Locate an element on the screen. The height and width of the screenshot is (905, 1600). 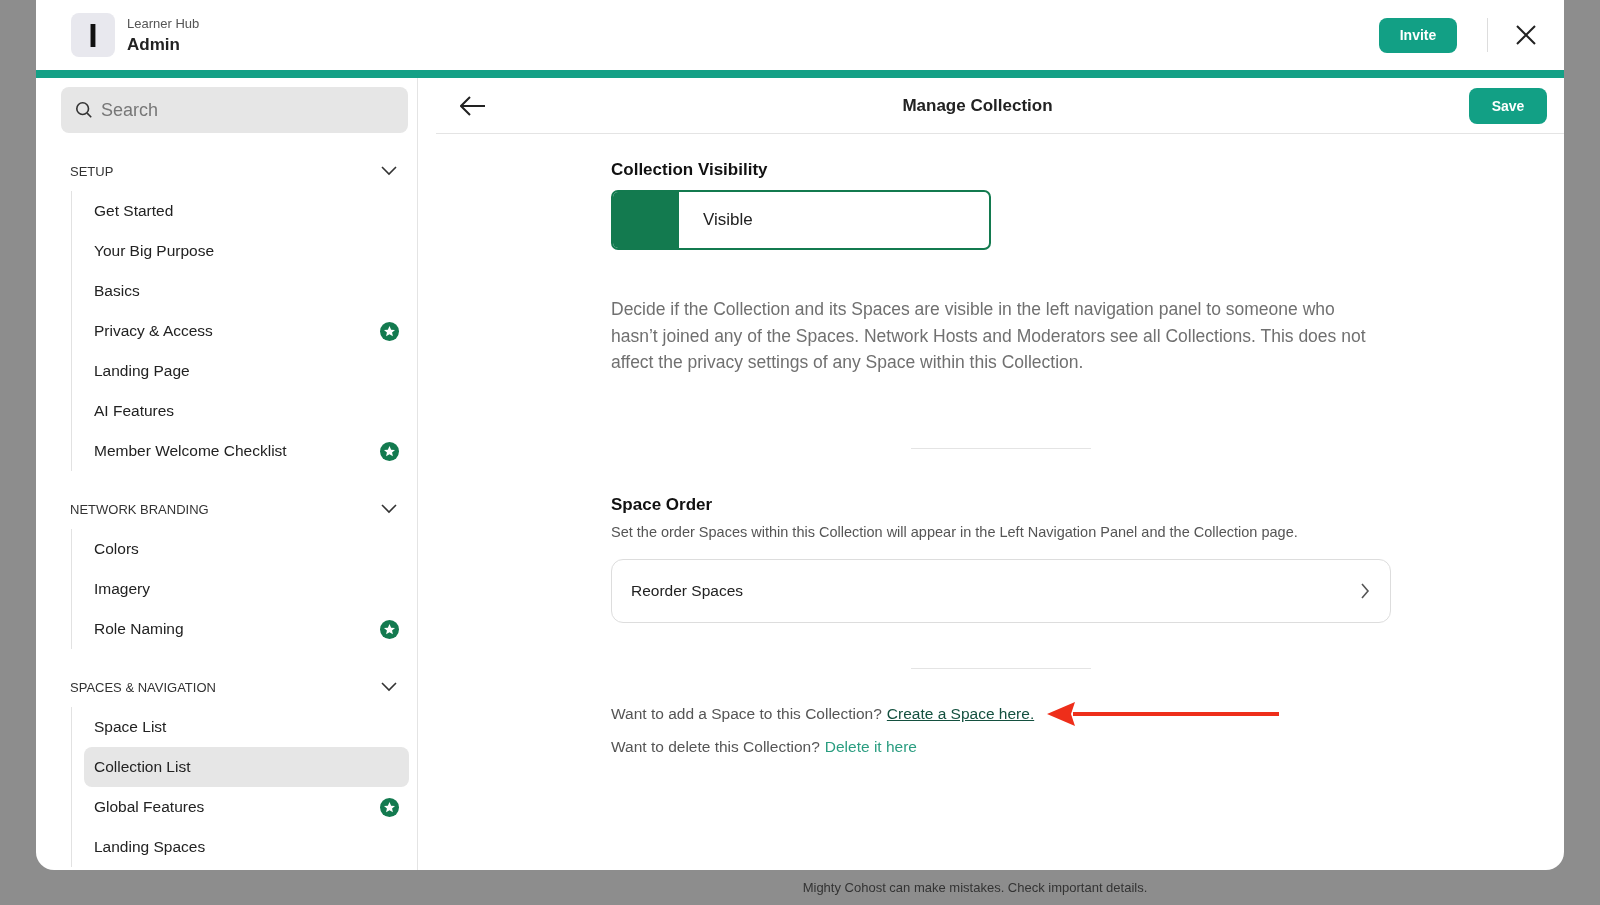
close-icon is located at coordinates (1526, 35).